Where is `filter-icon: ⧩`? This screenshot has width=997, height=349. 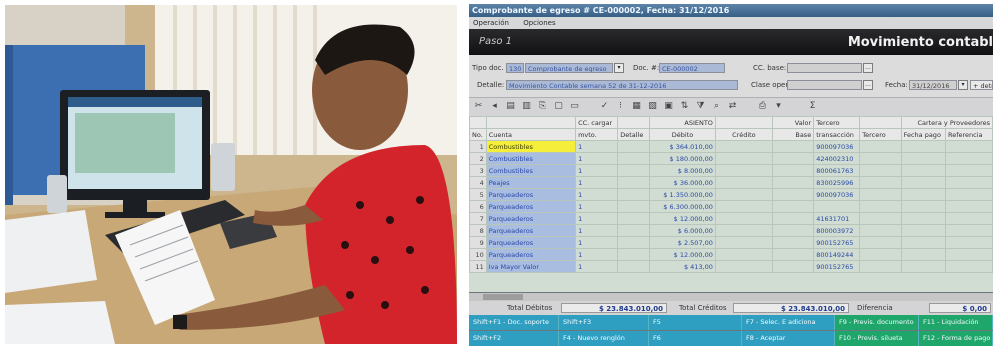
filter-icon: ⧩ is located at coordinates (700, 106).